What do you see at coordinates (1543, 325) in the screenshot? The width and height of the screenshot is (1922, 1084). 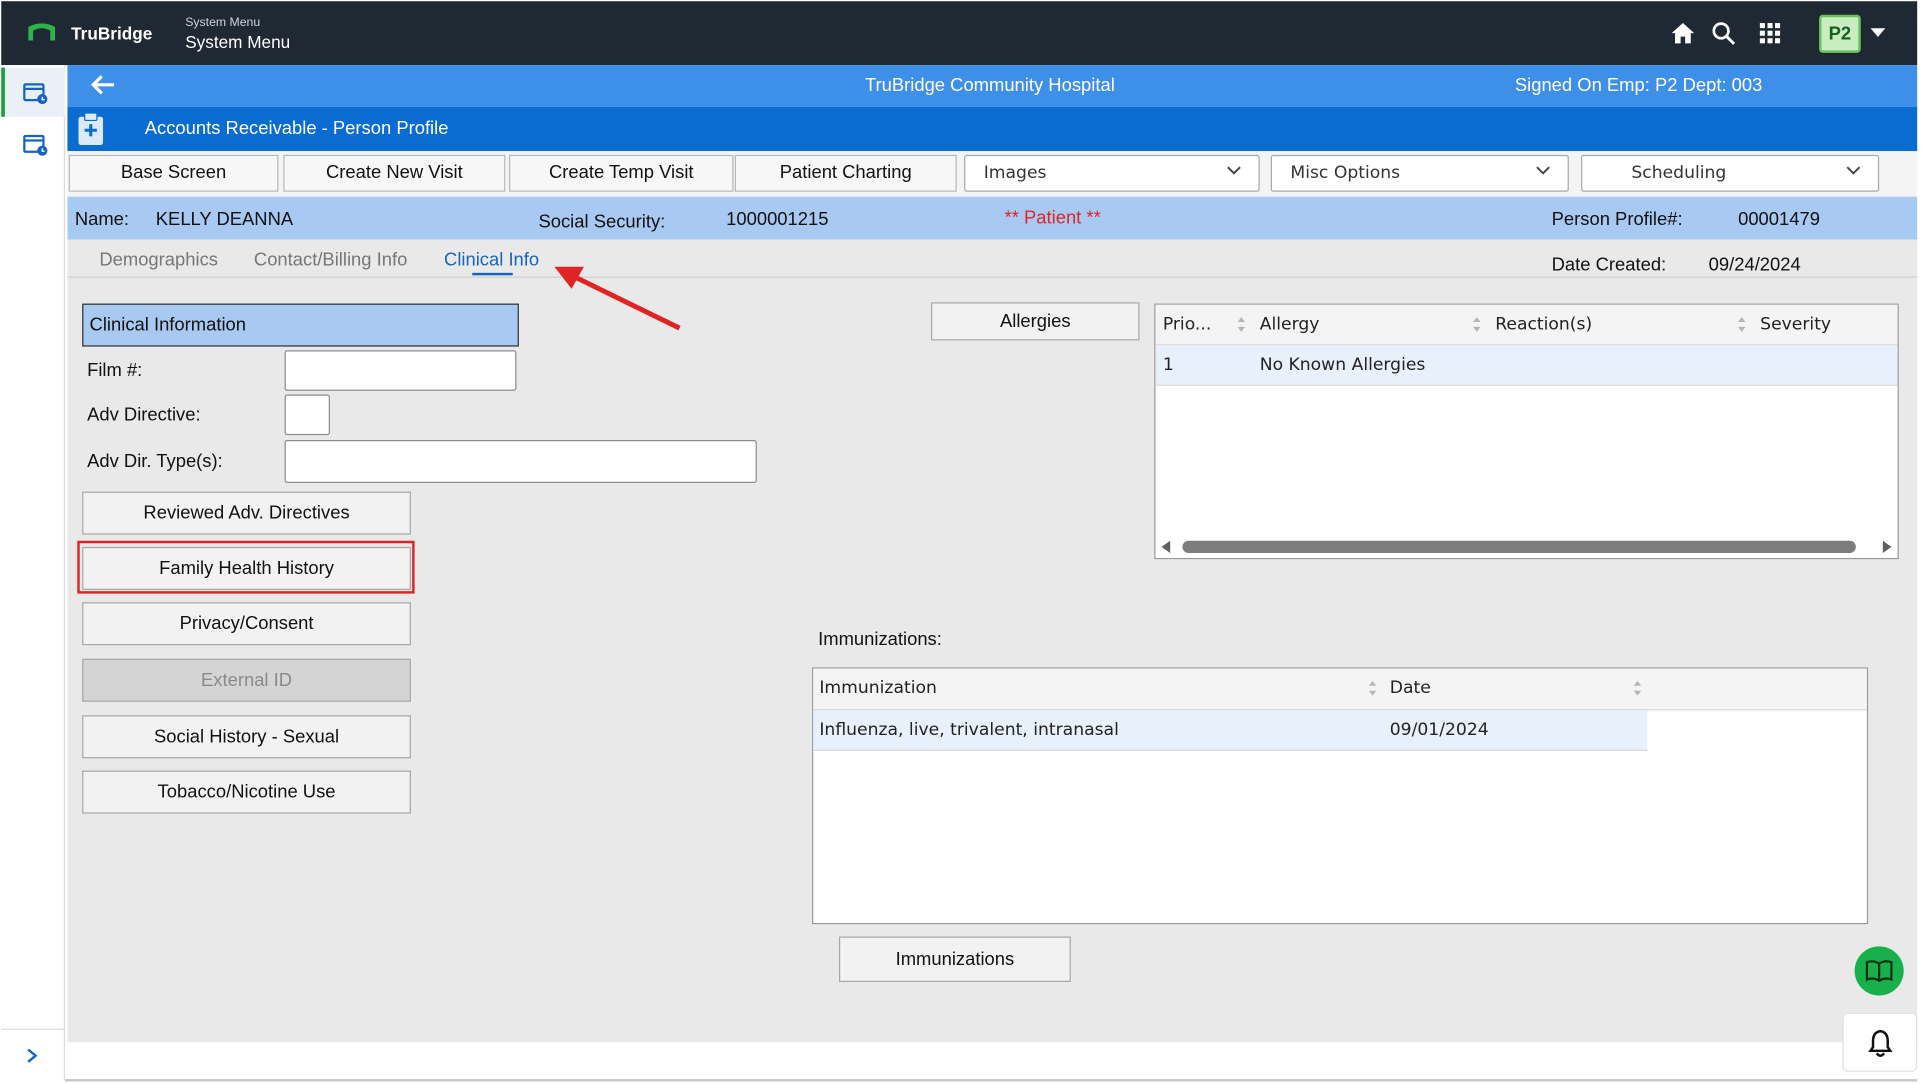 I see `column-header-reactions: Reaction(s)` at bounding box center [1543, 325].